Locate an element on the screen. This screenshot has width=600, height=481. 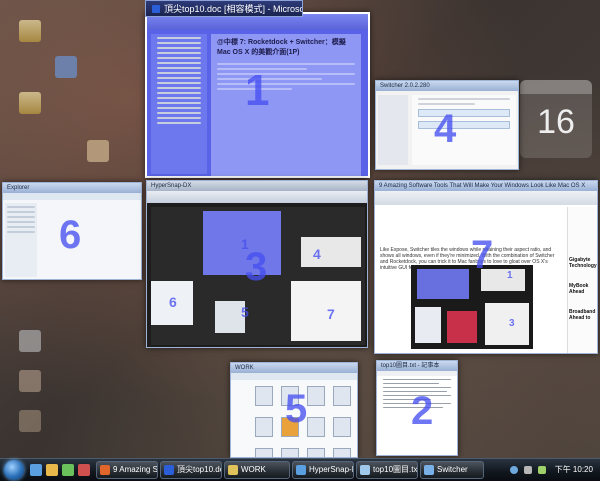
window-number-3: 3 is located at coordinates (256, 267).